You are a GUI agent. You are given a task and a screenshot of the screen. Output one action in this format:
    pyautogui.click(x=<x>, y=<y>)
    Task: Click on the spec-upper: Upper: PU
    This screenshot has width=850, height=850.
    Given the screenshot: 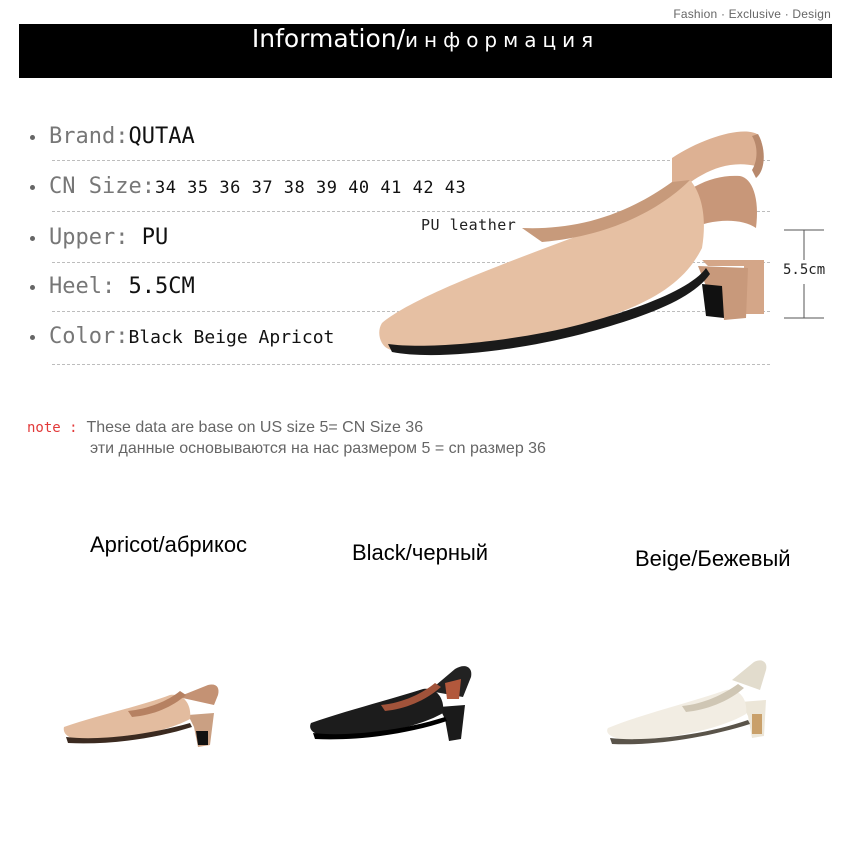 What is the action you would take?
    pyautogui.click(x=99, y=240)
    